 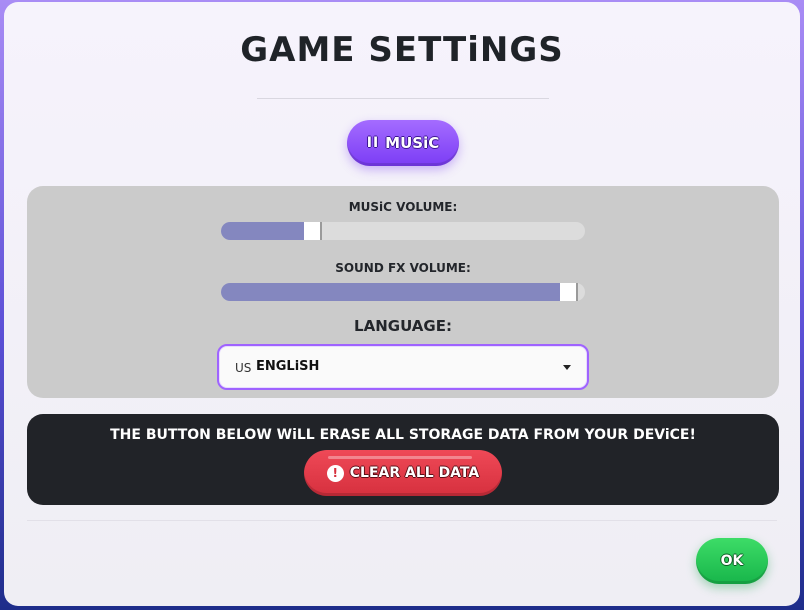 What do you see at coordinates (267, 231) in the screenshot?
I see `music-volume-fill` at bounding box center [267, 231].